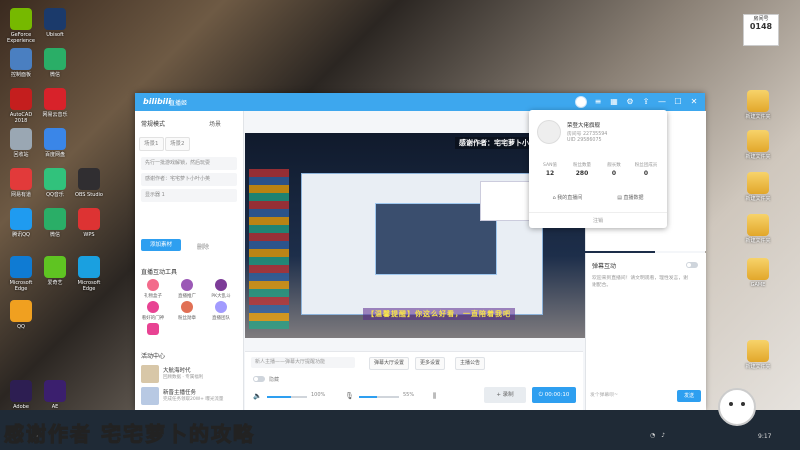 The height and width of the screenshot is (450, 800). I want to click on tool-promotion: 直播推广, so click(187, 289).